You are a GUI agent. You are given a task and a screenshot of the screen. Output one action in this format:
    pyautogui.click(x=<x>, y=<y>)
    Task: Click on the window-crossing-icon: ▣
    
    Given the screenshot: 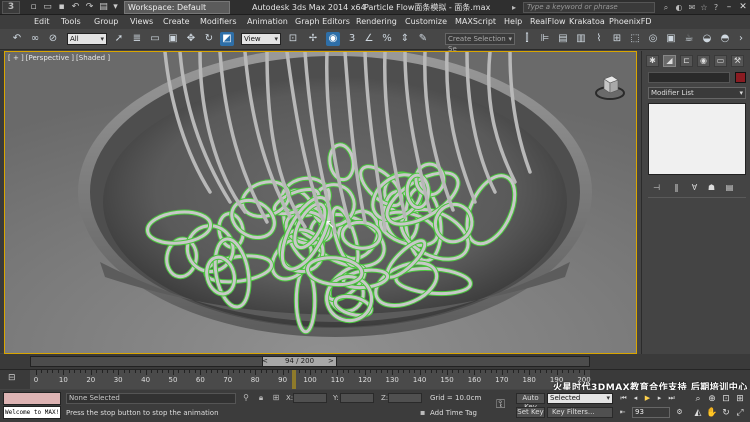 What is the action you would take?
    pyautogui.click(x=173, y=39)
    